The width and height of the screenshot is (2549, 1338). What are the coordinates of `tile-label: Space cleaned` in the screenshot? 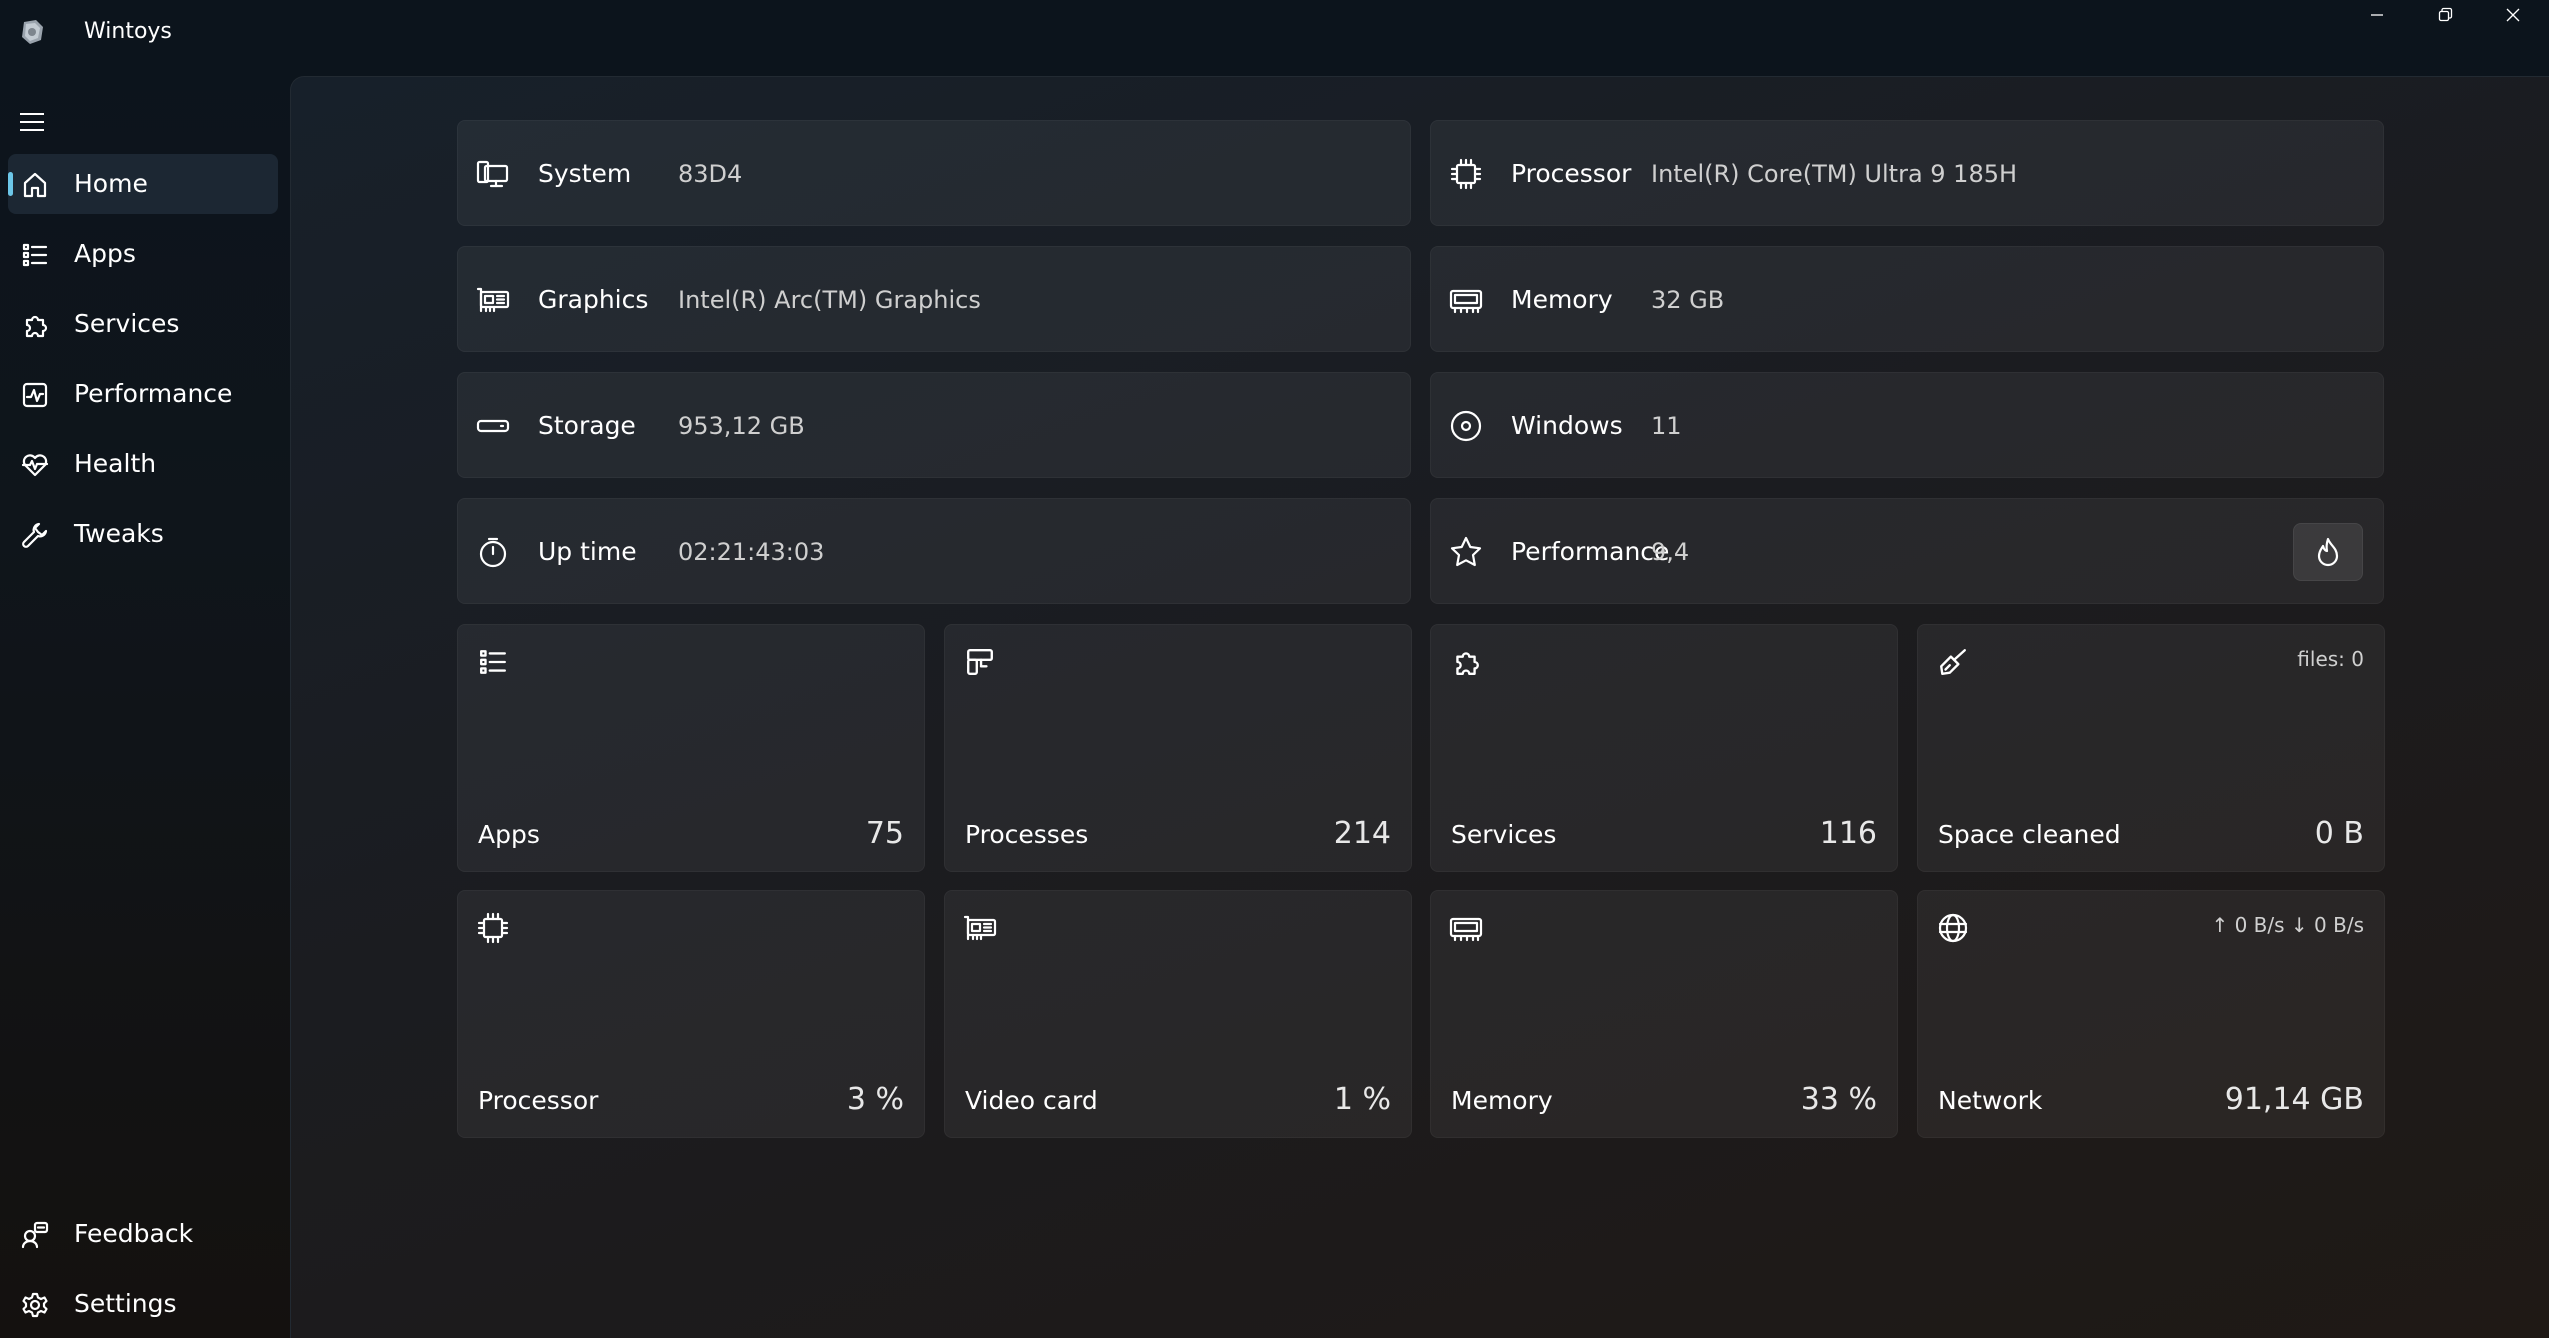 It's located at (2029, 834).